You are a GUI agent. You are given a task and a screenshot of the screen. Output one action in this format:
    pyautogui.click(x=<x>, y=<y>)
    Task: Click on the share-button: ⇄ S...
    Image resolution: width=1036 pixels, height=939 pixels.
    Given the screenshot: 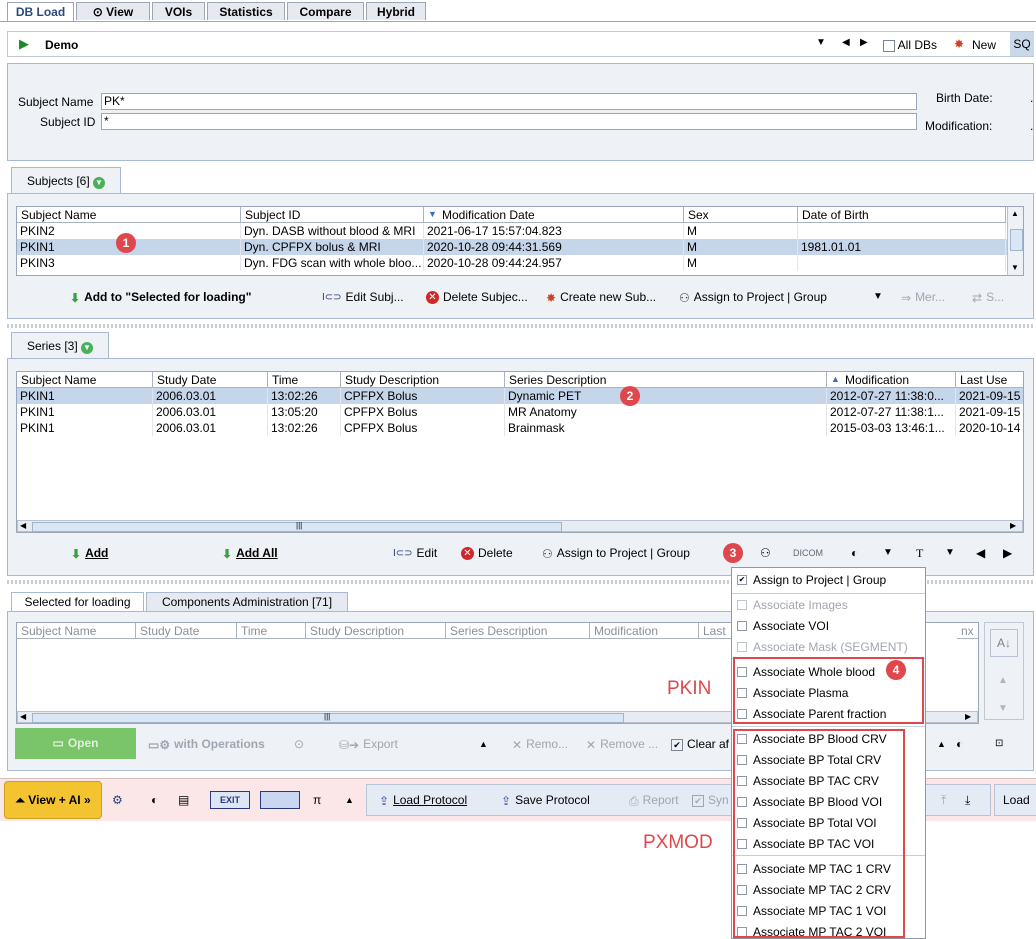 What is the action you would take?
    pyautogui.click(x=988, y=297)
    